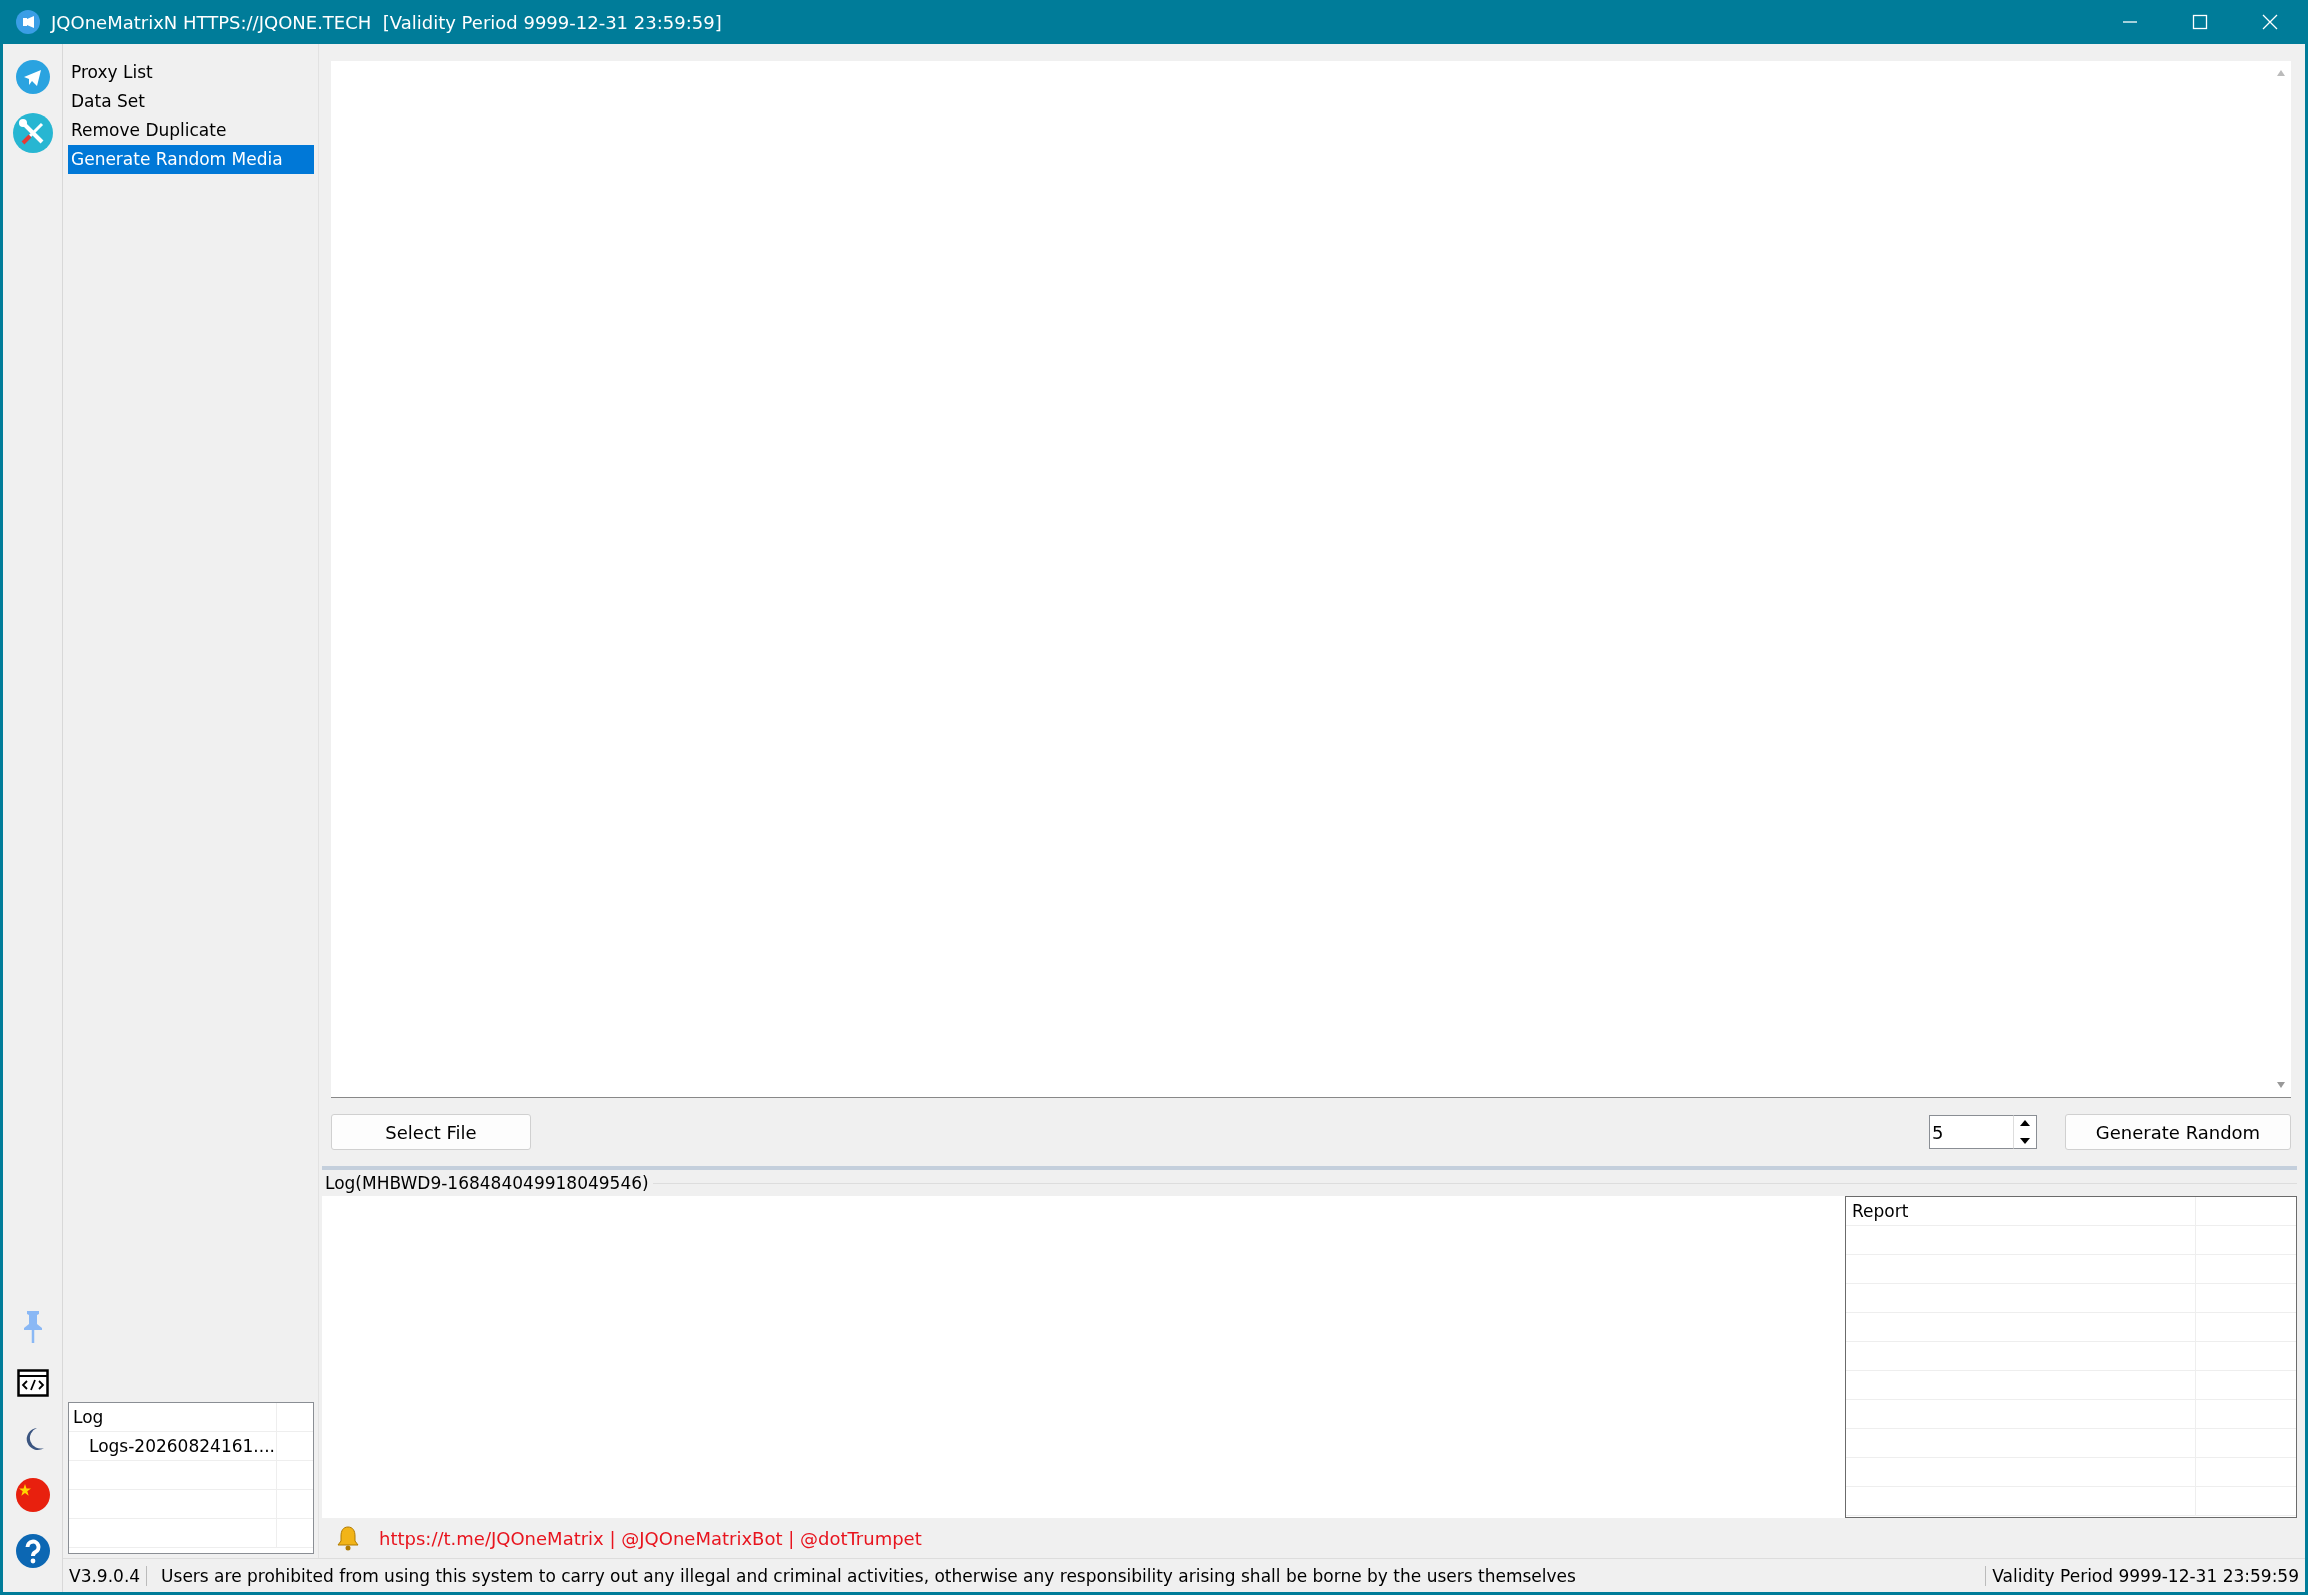  Describe the element at coordinates (1971, 1132) in the screenshot. I see `count-field: 5` at that location.